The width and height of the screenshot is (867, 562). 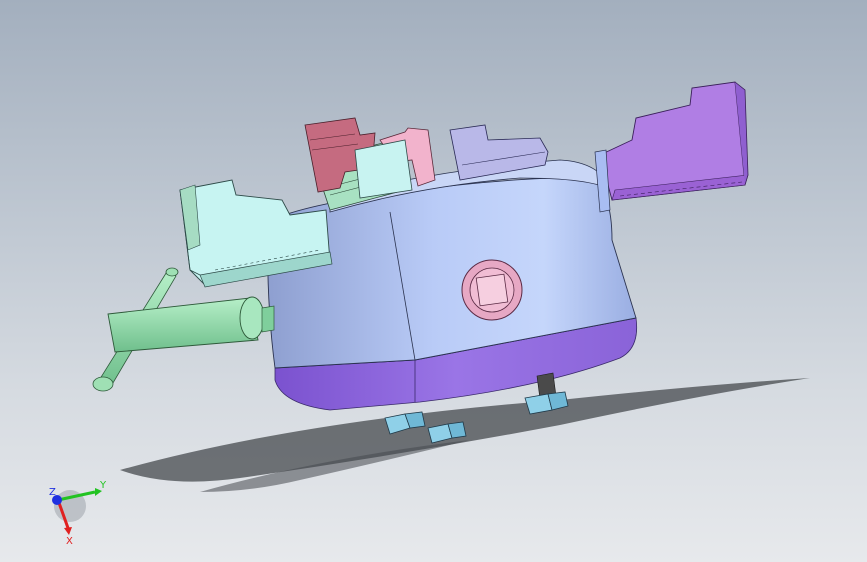 I want to click on jaw-purple, so click(x=671, y=147).